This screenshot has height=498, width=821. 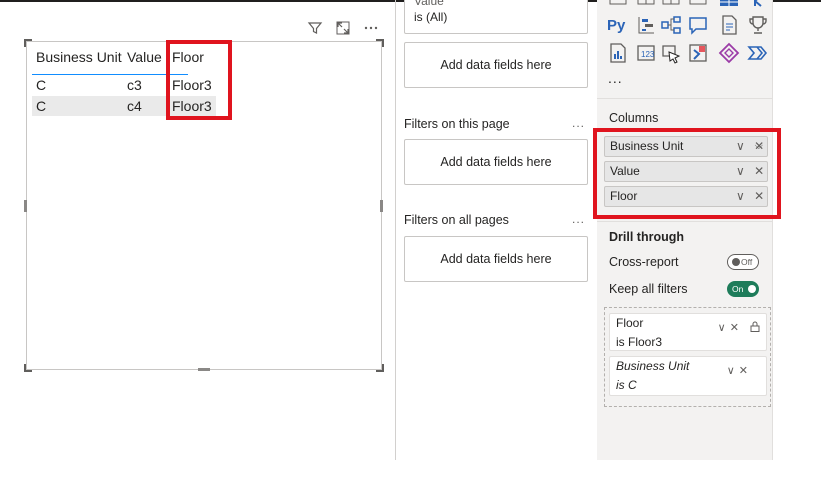 I want to click on toggle-state: On, so click(x=738, y=289).